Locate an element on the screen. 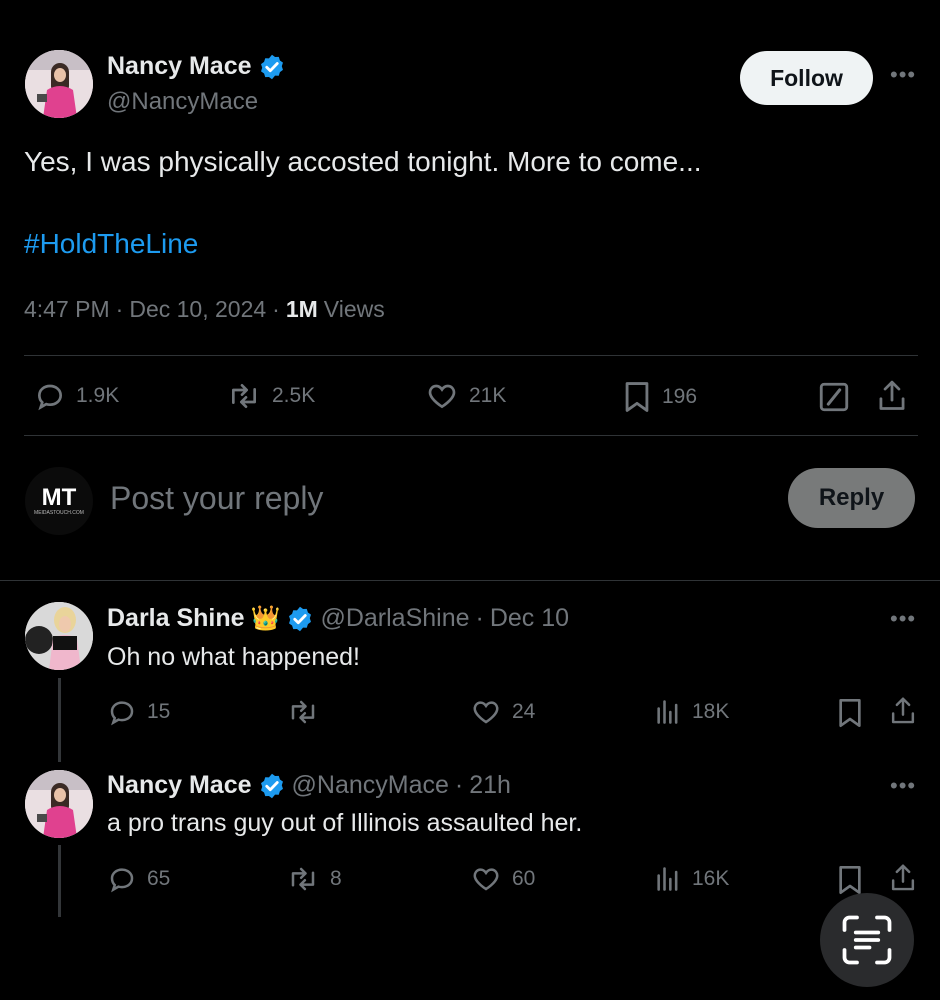 The width and height of the screenshot is (940, 1000). reply-input: Post your reply is located at coordinates (216, 498).